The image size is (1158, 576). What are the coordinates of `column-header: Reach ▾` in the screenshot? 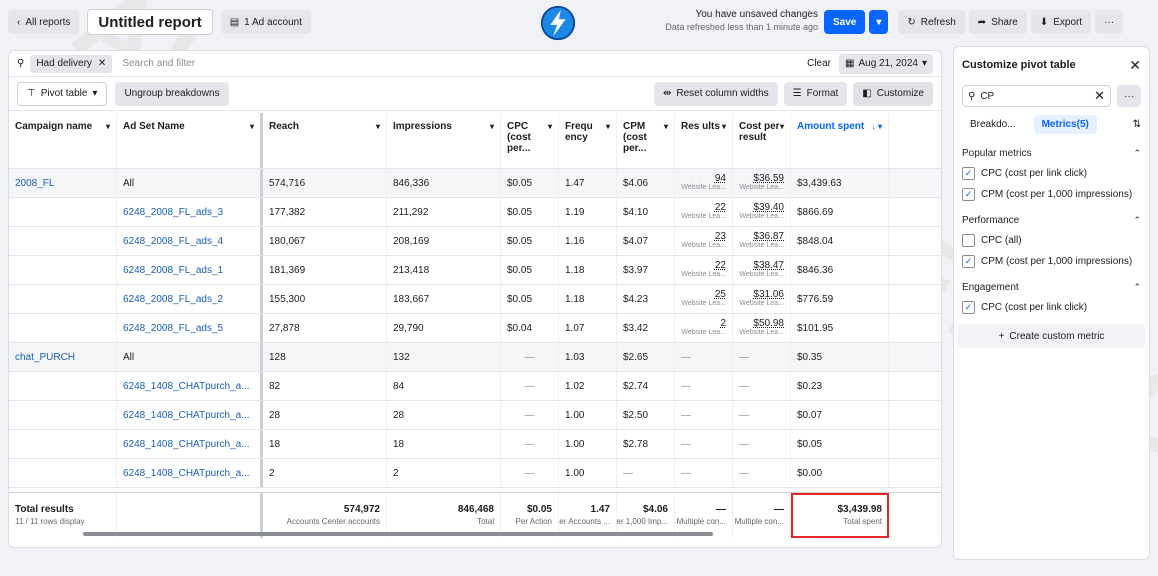 It's located at (325, 140).